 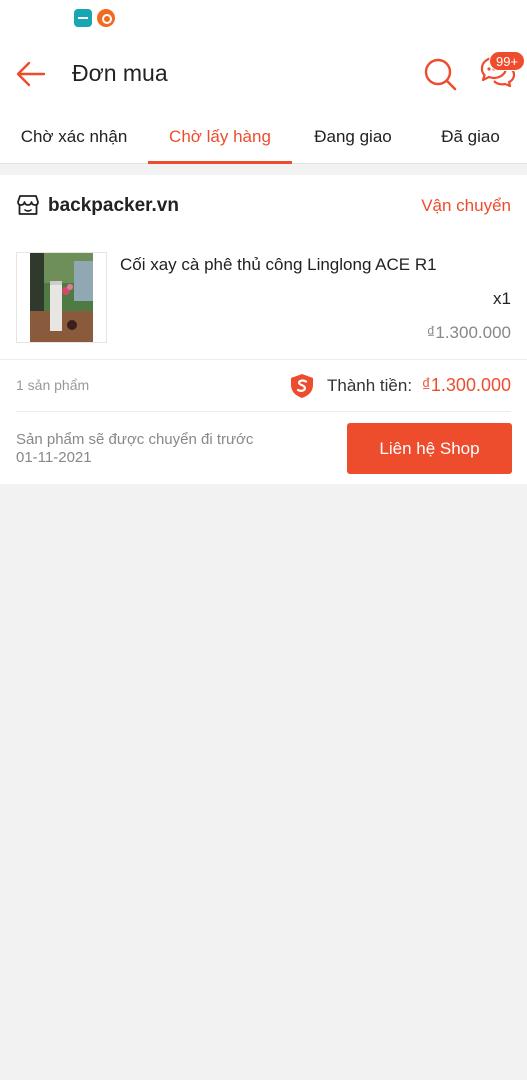 I want to click on total-label: Thành tiền:, so click(x=370, y=385).